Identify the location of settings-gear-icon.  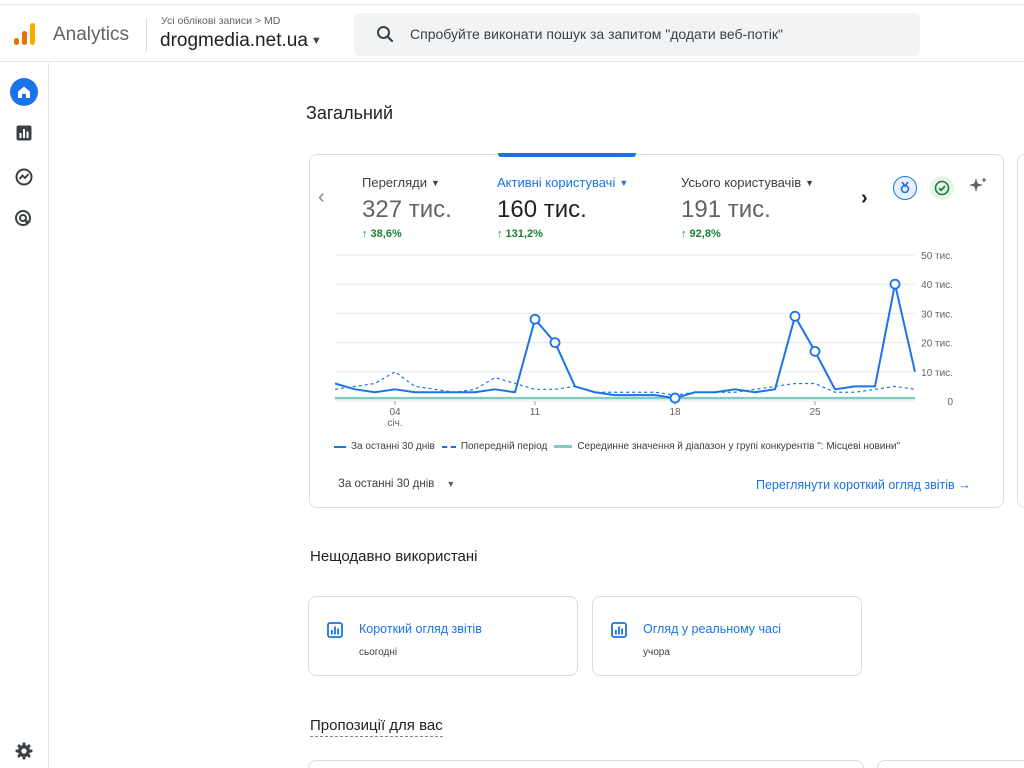
(24, 751).